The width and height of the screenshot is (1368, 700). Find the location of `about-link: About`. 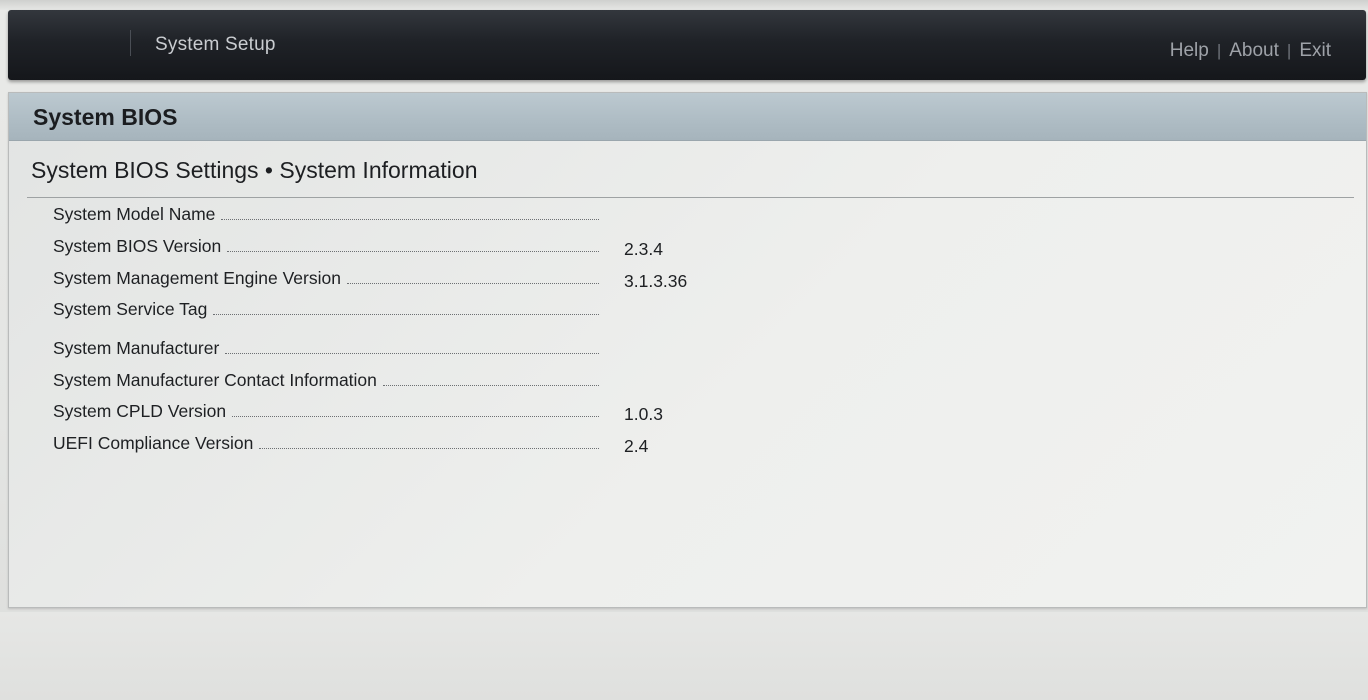

about-link: About is located at coordinates (1254, 51).